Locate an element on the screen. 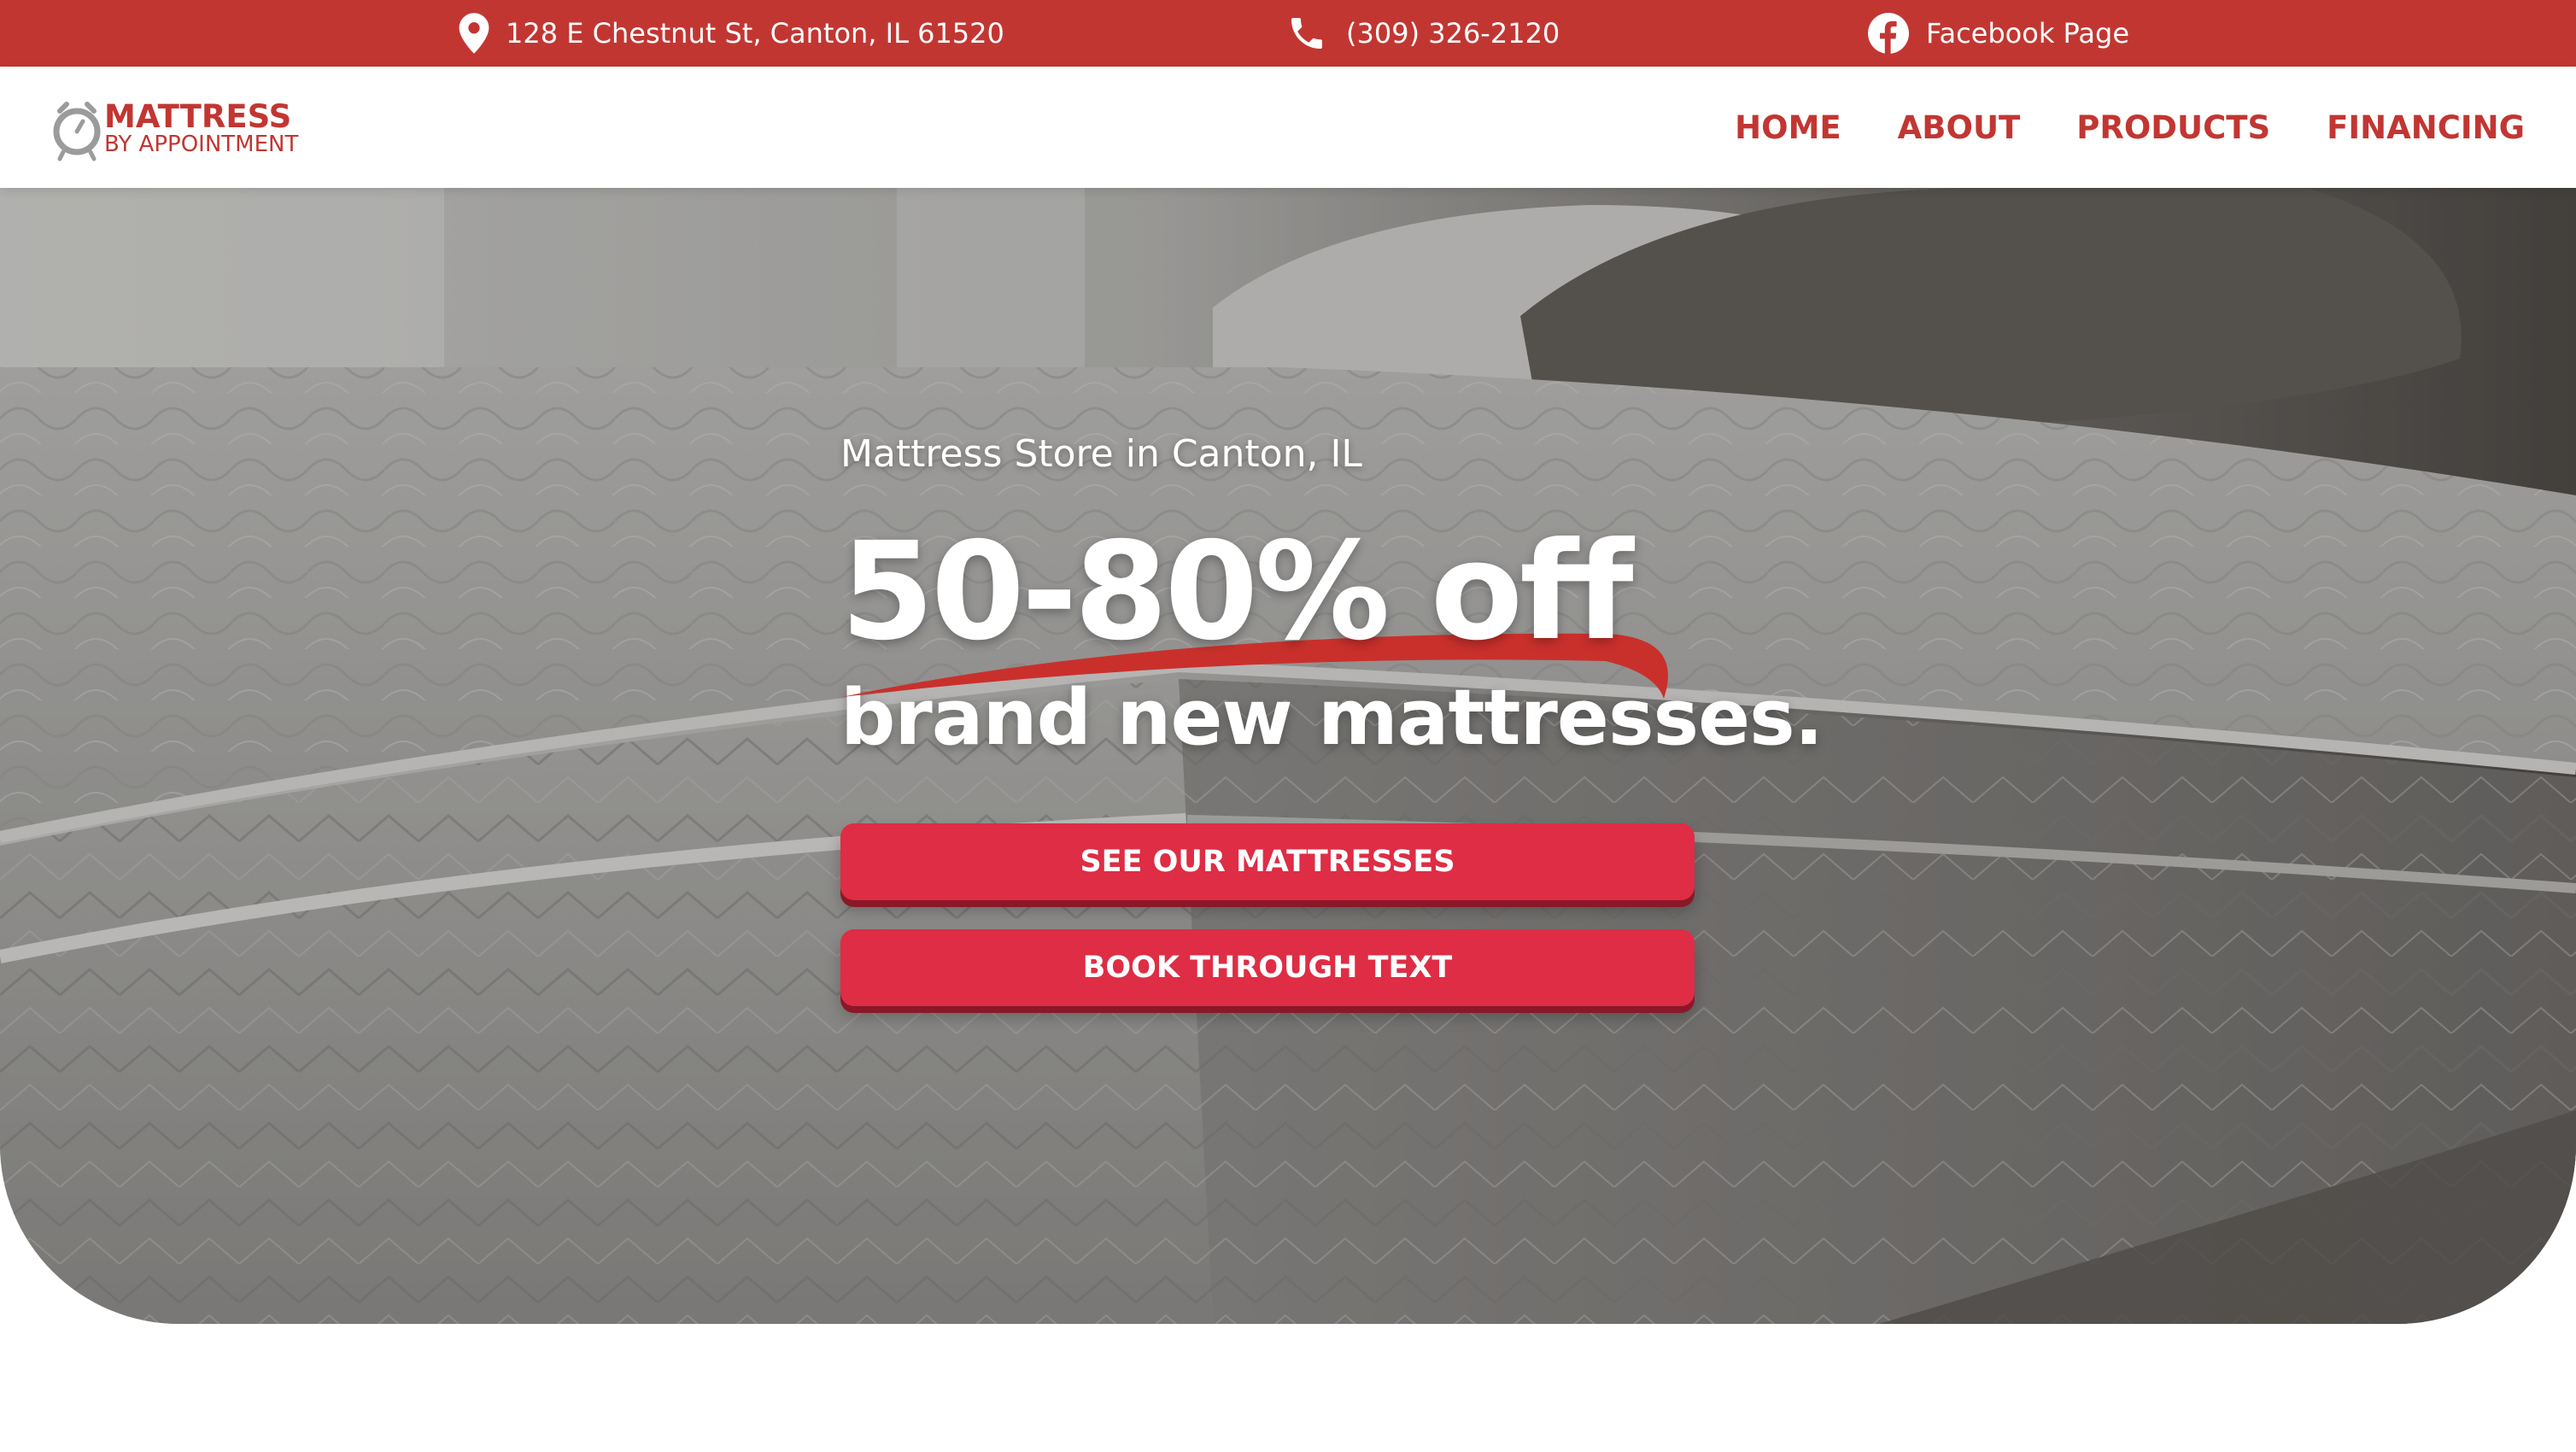 This screenshot has width=2576, height=1452. phone-icon is located at coordinates (1306, 33).